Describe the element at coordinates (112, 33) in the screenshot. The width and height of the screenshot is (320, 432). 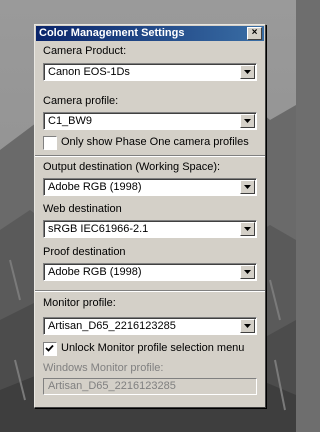
I see `dialog-title: Color Management Settings` at that location.